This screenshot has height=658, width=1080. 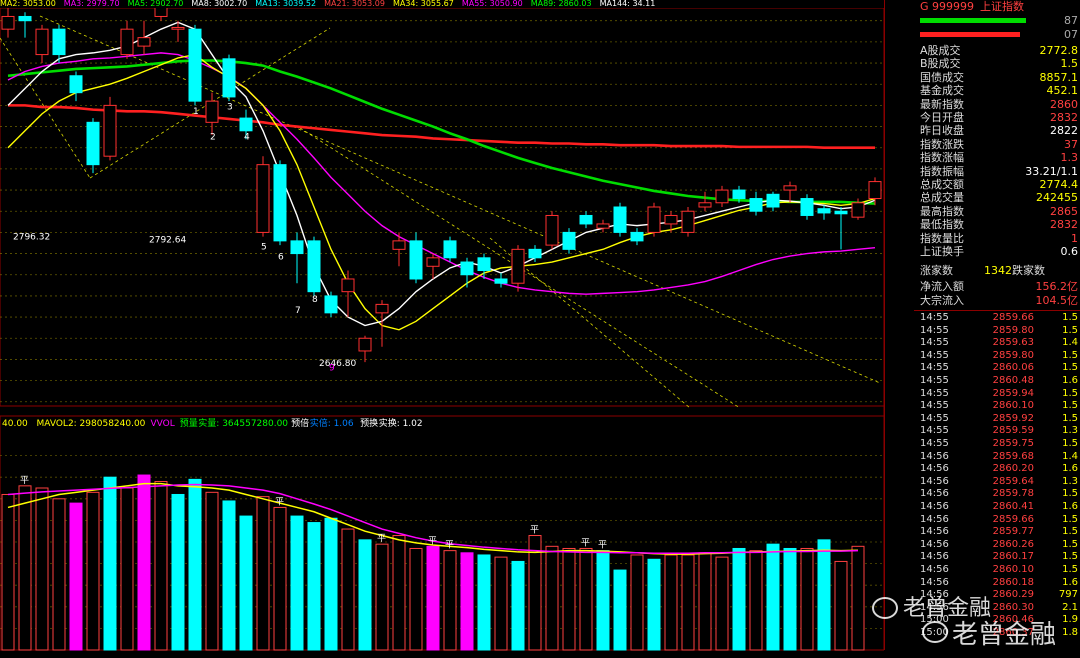 I want to click on wave-label: 6, so click(x=281, y=258).